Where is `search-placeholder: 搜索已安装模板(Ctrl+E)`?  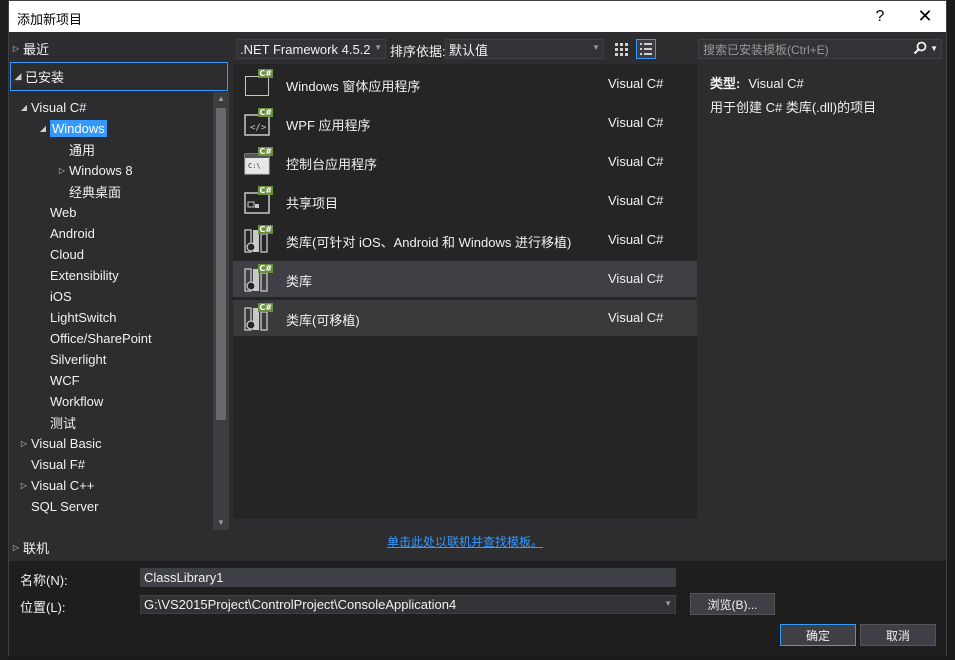 search-placeholder: 搜索已安装模板(Ctrl+E) is located at coordinates (766, 49).